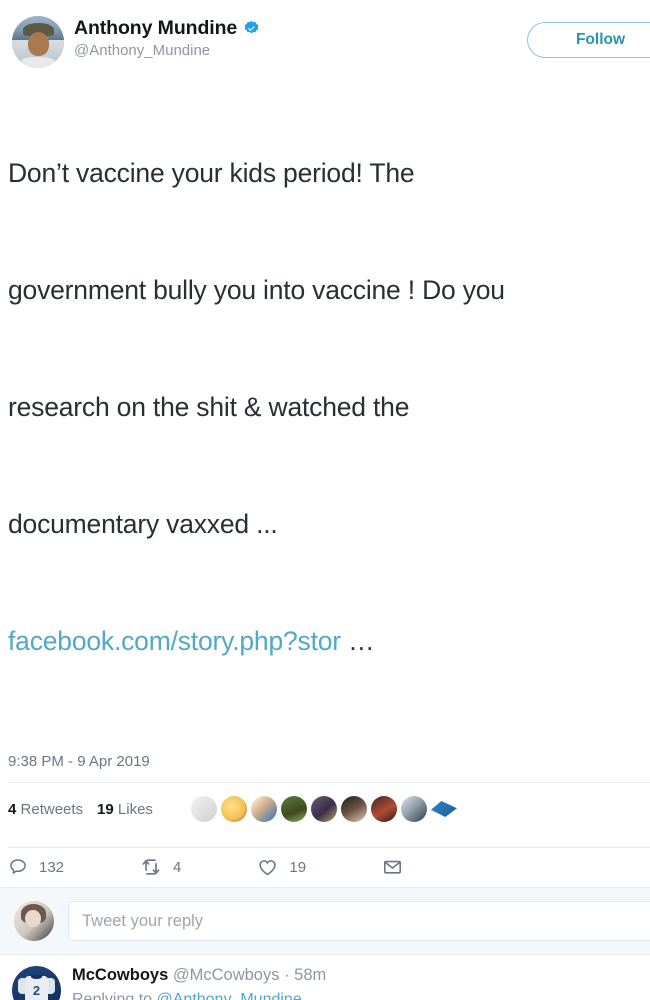  What do you see at coordinates (325, 867) in the screenshot?
I see `tweet-action-bar: 132 4 19` at bounding box center [325, 867].